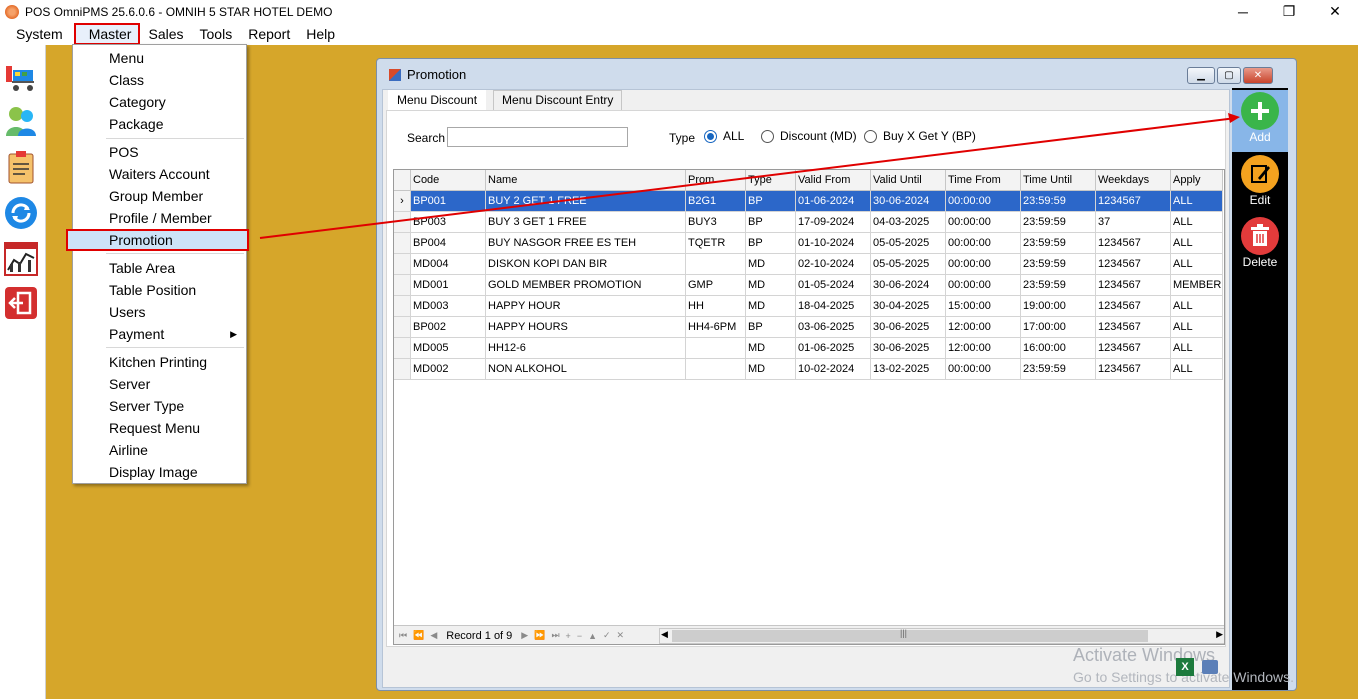 This screenshot has height=699, width=1358. What do you see at coordinates (724, 136) in the screenshot?
I see `radio-all: ALL` at bounding box center [724, 136].